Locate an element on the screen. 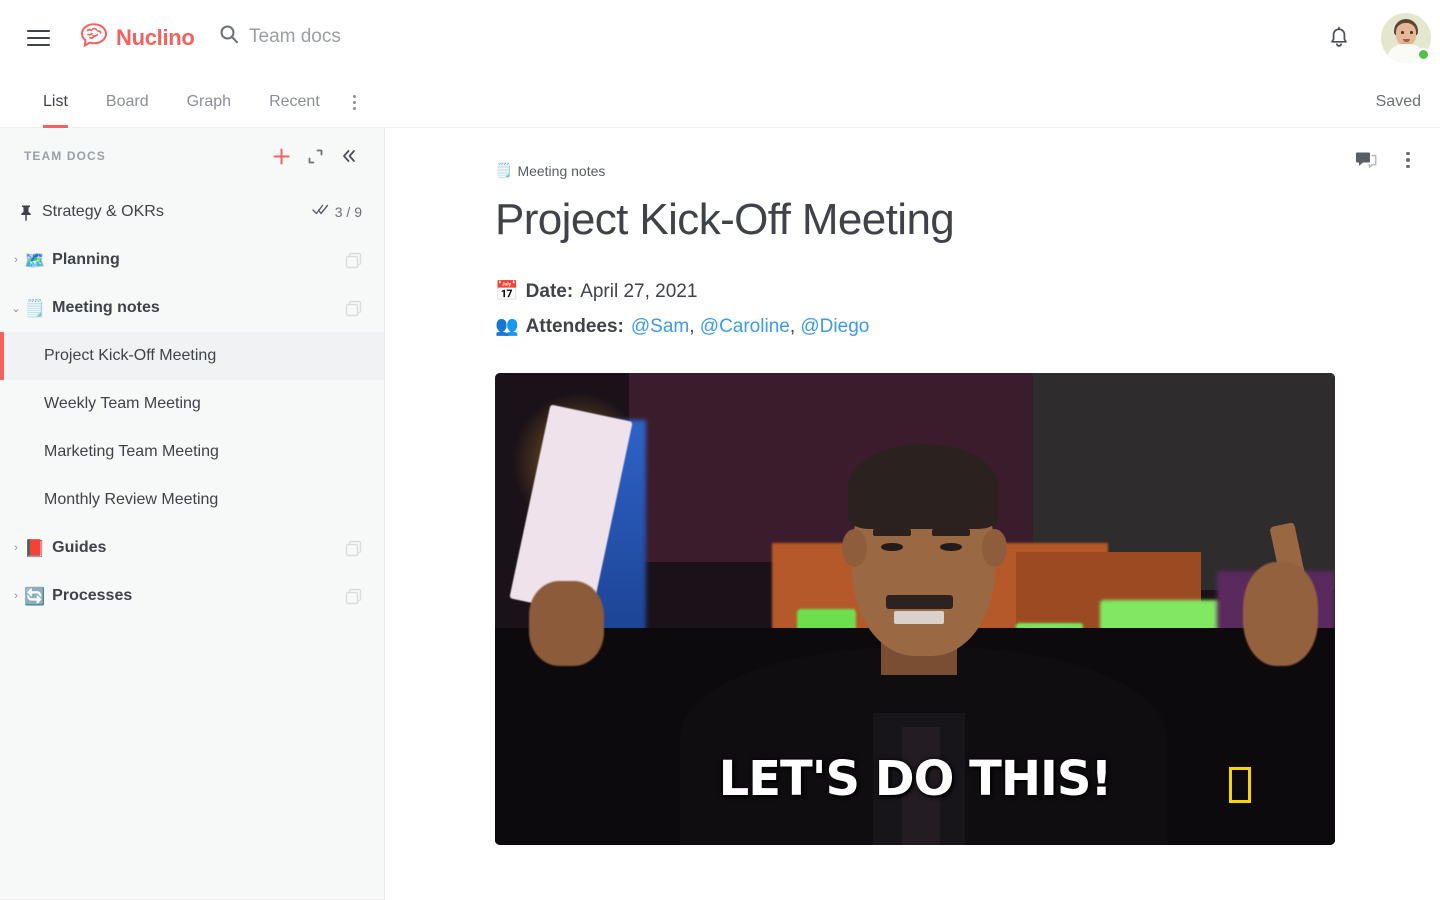  sidebar-item-meeting-notes: ⌄ 🗒️ Meeting notes is located at coordinates (192, 308).